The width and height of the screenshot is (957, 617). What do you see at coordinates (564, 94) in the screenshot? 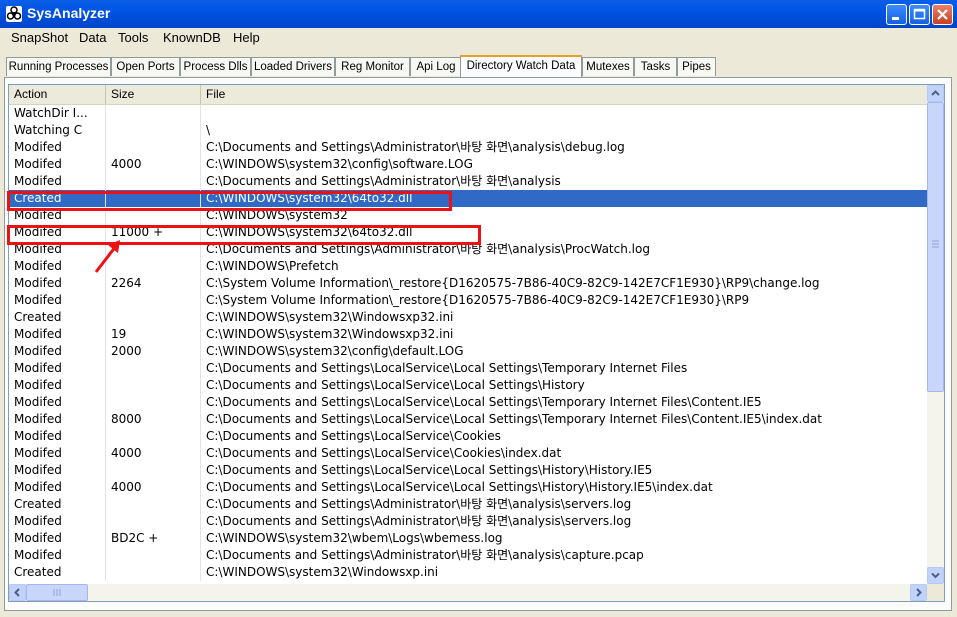
I see `column-header-file: File` at bounding box center [564, 94].